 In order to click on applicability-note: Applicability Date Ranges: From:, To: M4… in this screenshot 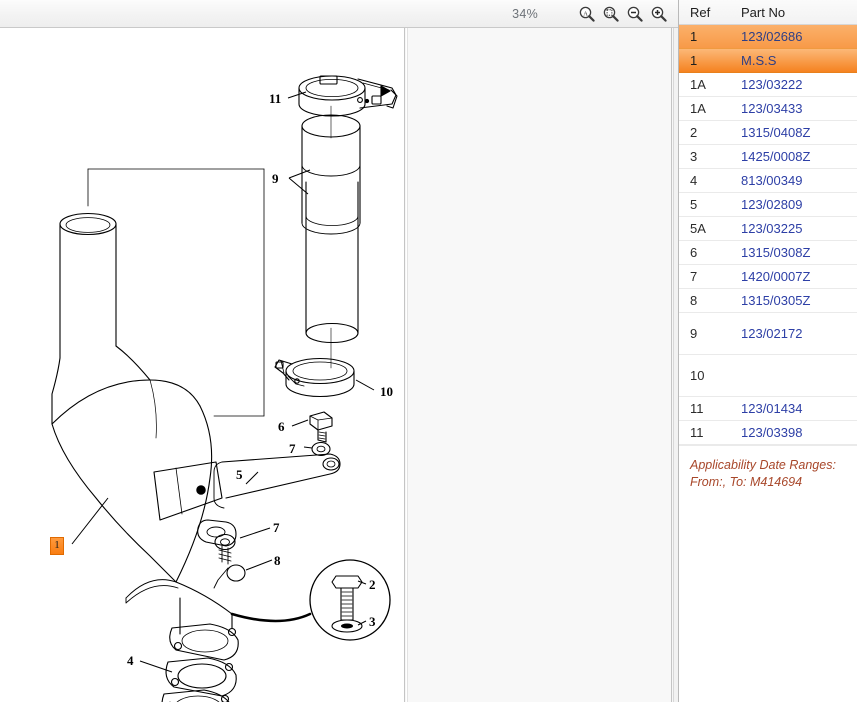, I will do `click(768, 468)`.